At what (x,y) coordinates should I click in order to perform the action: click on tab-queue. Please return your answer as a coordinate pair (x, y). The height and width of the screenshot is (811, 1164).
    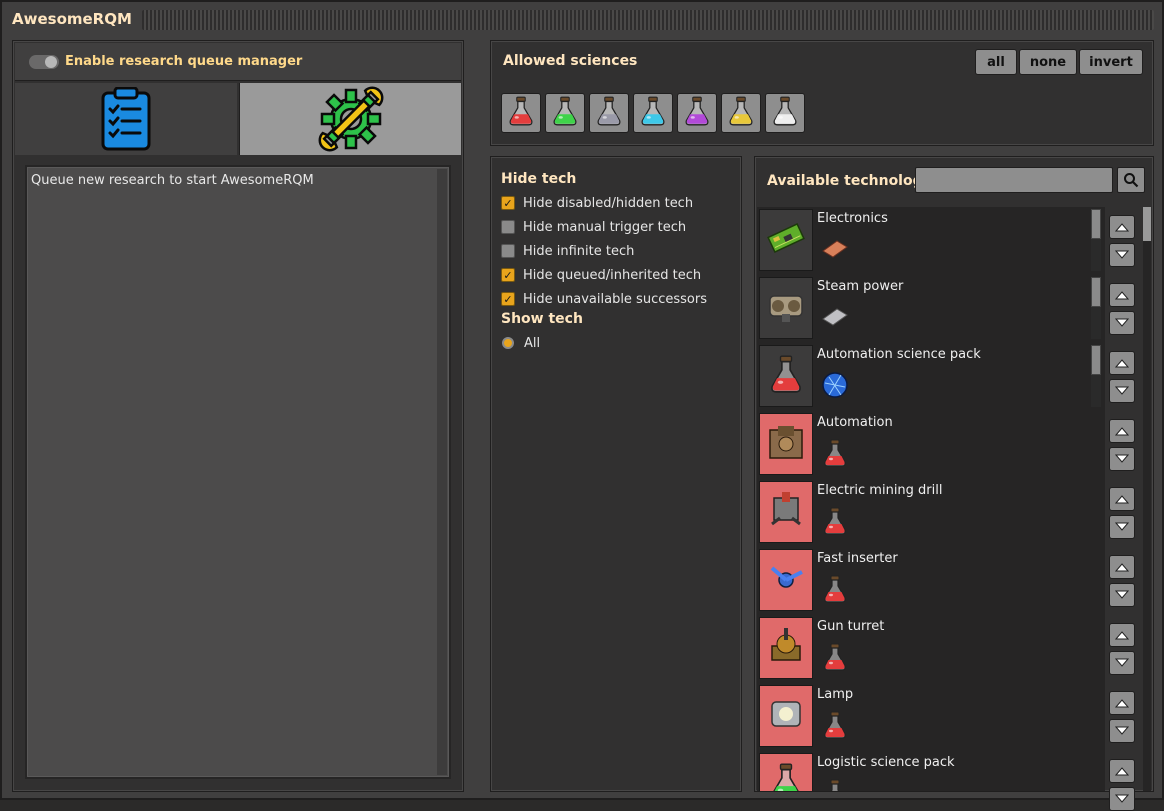
    Looking at the image, I should click on (126, 119).